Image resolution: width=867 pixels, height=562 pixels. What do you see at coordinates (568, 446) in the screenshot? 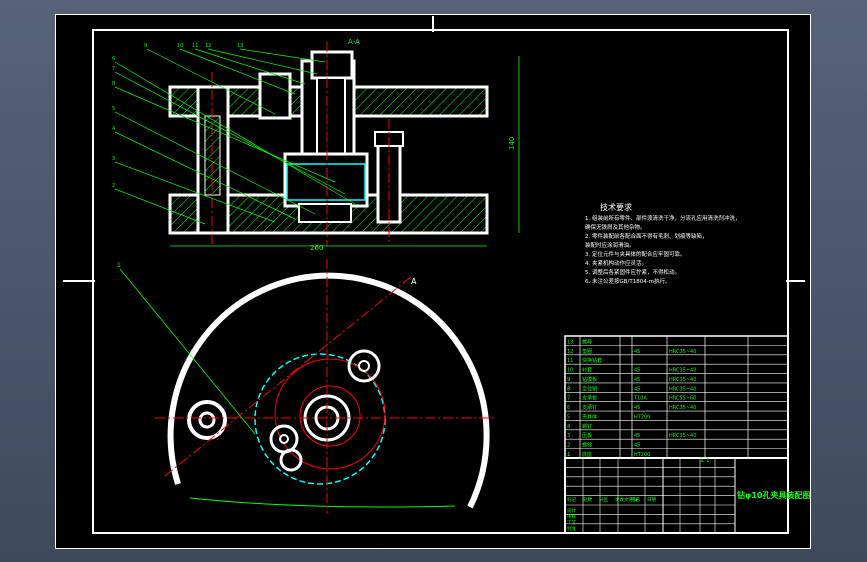
I see `bom-cell: 2` at bounding box center [568, 446].